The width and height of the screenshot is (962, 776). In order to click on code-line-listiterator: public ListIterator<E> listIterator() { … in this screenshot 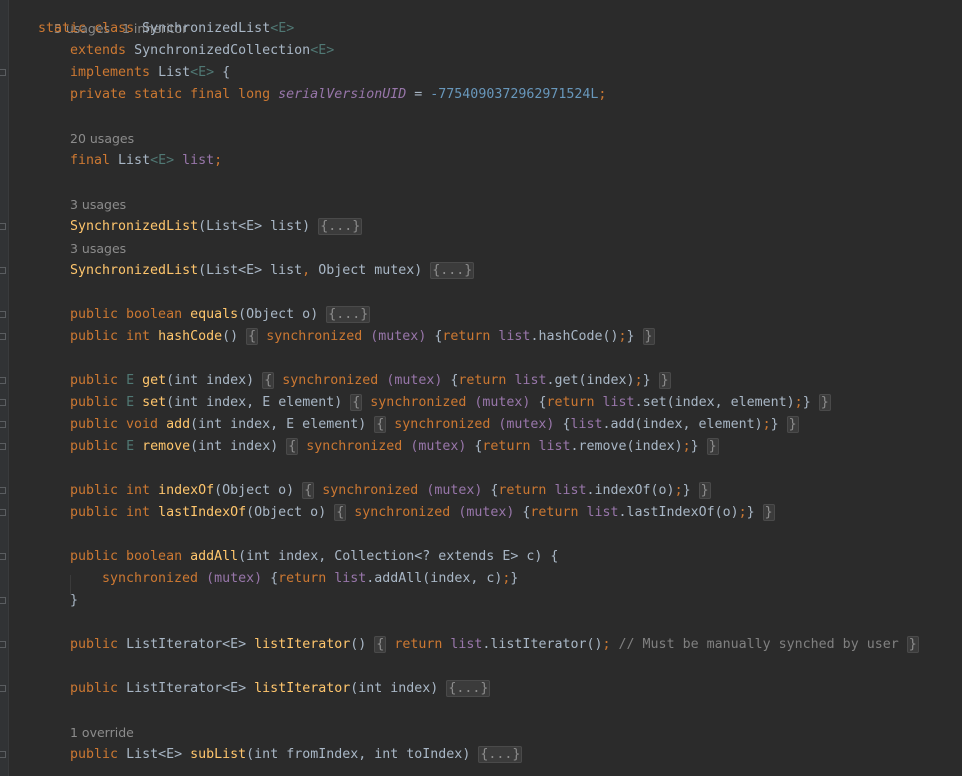, I will do `click(494, 645)`.